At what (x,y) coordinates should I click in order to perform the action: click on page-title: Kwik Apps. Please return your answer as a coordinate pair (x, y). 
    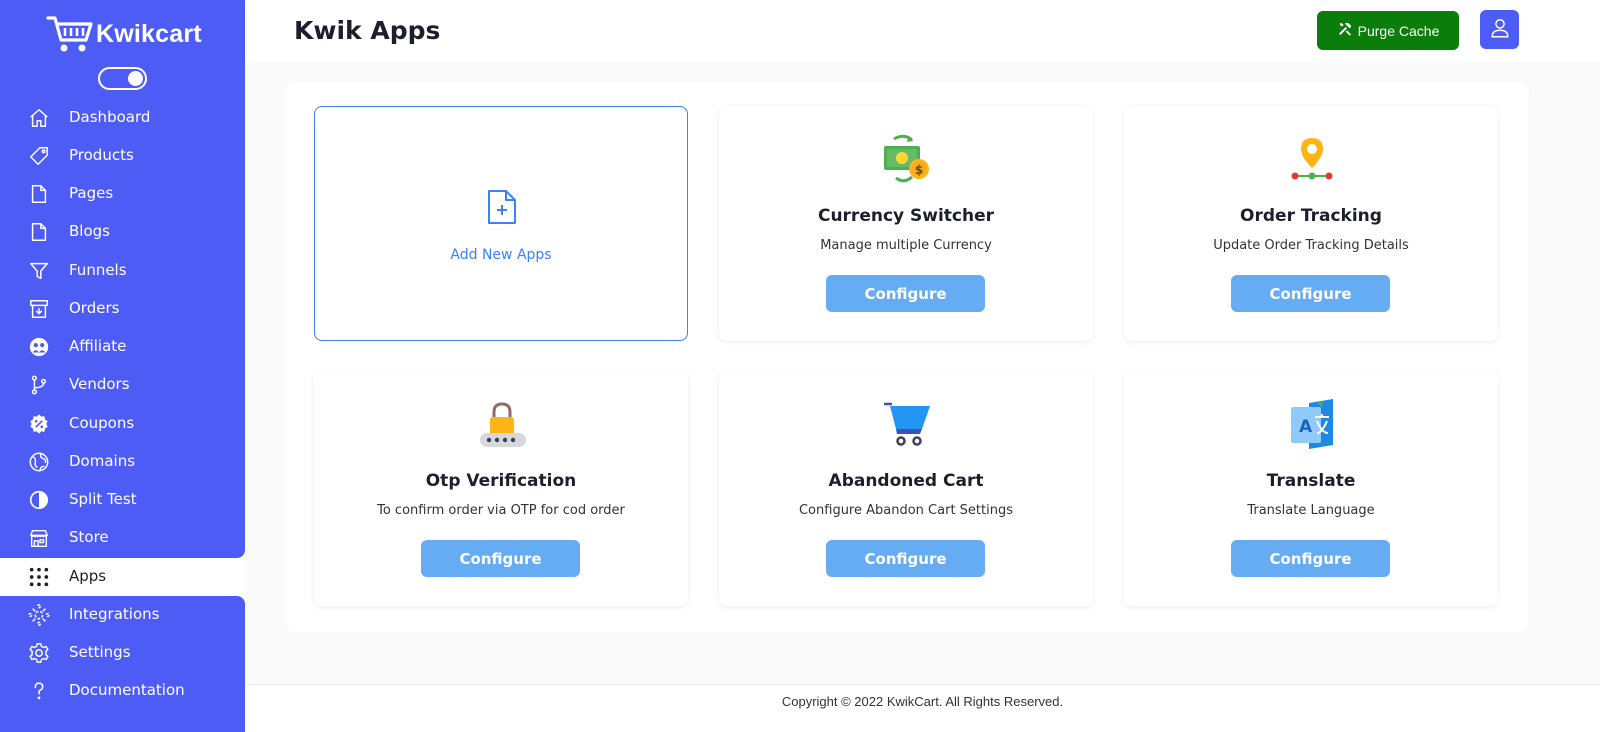
    Looking at the image, I should click on (367, 30).